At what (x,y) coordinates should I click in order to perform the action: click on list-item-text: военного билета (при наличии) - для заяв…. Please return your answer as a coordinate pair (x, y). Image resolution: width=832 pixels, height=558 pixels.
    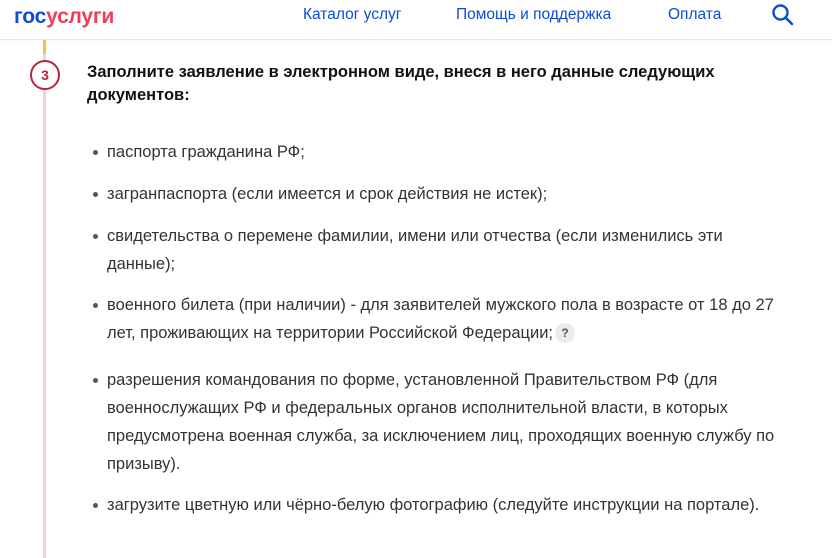
    Looking at the image, I should click on (440, 319).